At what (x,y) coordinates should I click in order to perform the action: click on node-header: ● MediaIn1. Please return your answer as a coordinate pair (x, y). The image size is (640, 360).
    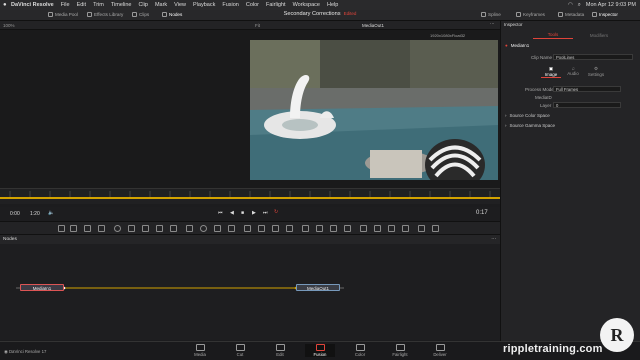
    Looking at the image, I should click on (517, 45).